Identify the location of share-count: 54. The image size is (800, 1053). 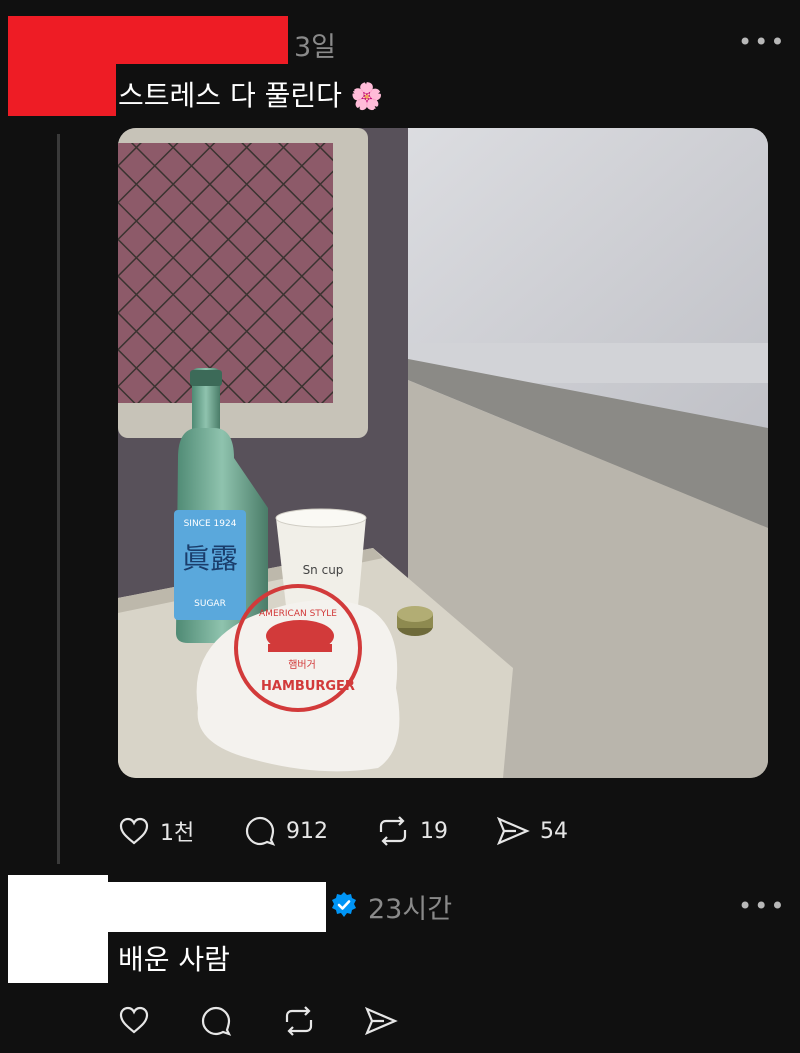
(554, 831).